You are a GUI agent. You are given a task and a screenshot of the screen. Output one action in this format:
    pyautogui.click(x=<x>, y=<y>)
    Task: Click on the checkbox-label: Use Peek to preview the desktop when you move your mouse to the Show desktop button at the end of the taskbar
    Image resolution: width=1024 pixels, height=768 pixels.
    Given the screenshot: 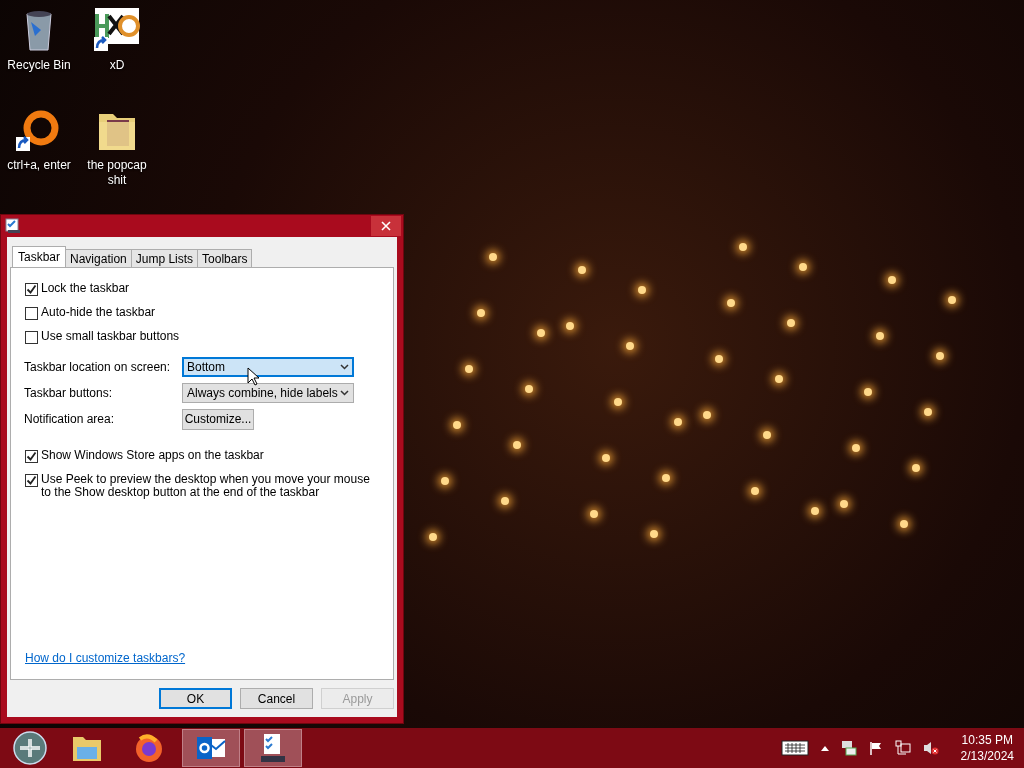 What is the action you would take?
    pyautogui.click(x=210, y=486)
    